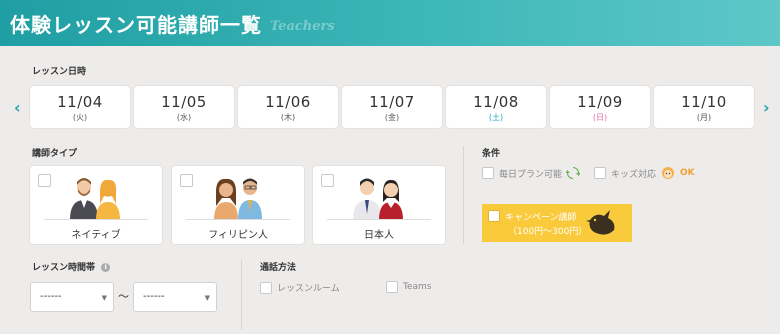  I want to click on time-to-value: ------, so click(154, 296).